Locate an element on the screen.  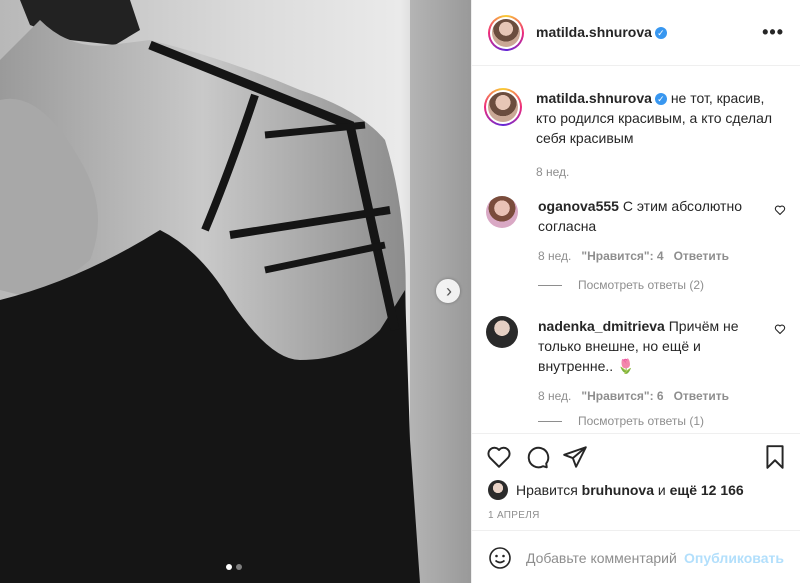
comment-meta: 8 нед. "Нравится": 6 Ответить is located at coordinates (643, 396).